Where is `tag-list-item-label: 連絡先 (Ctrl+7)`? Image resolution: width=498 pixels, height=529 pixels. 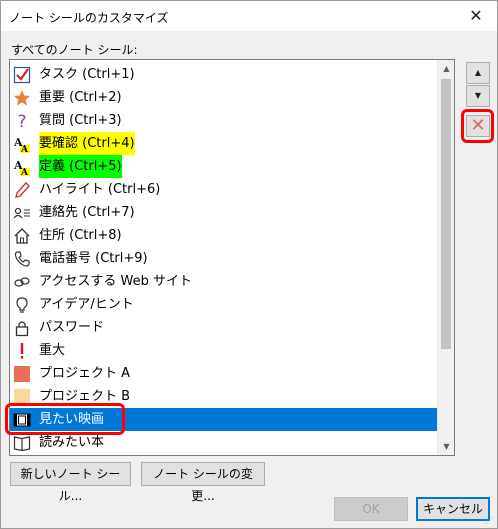
tag-list-item-label: 連絡先 (Ctrl+7) is located at coordinates (87, 212).